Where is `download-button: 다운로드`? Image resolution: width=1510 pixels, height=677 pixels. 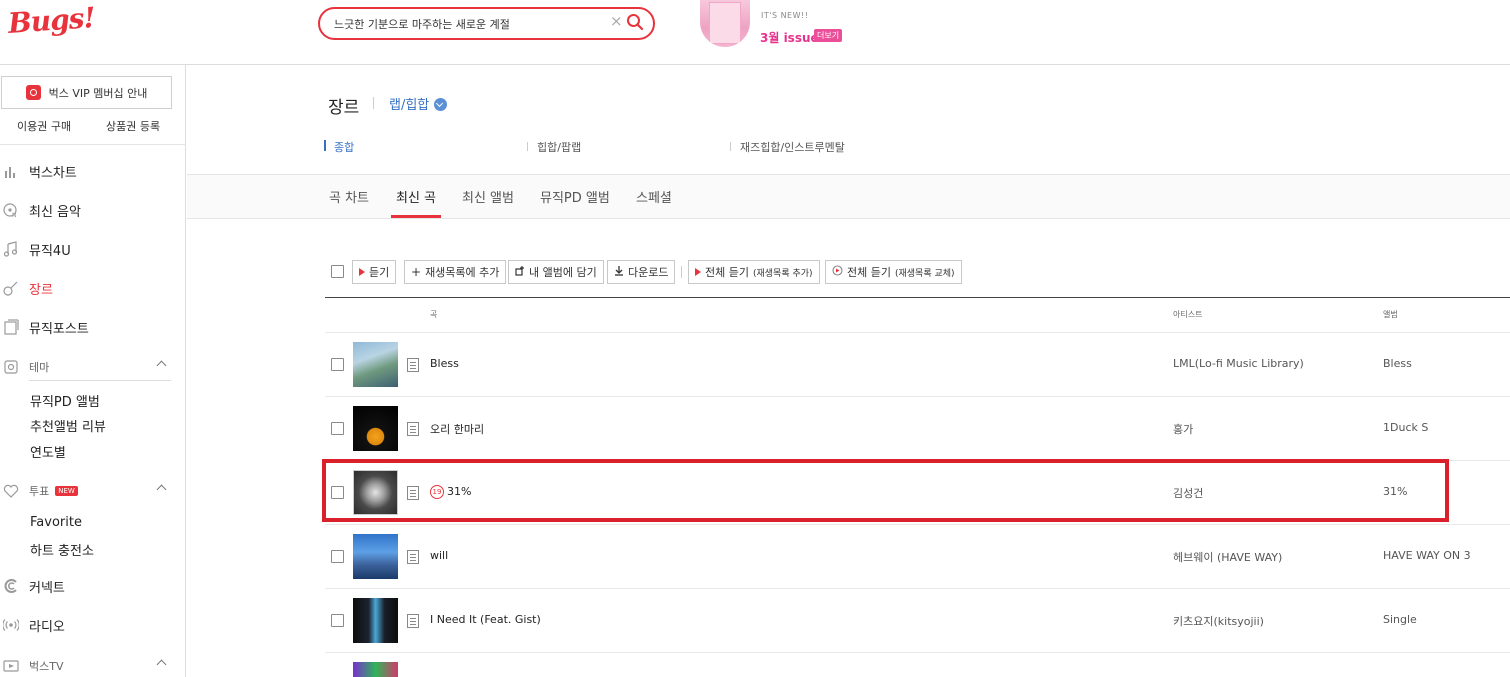 download-button: 다운로드 is located at coordinates (641, 272).